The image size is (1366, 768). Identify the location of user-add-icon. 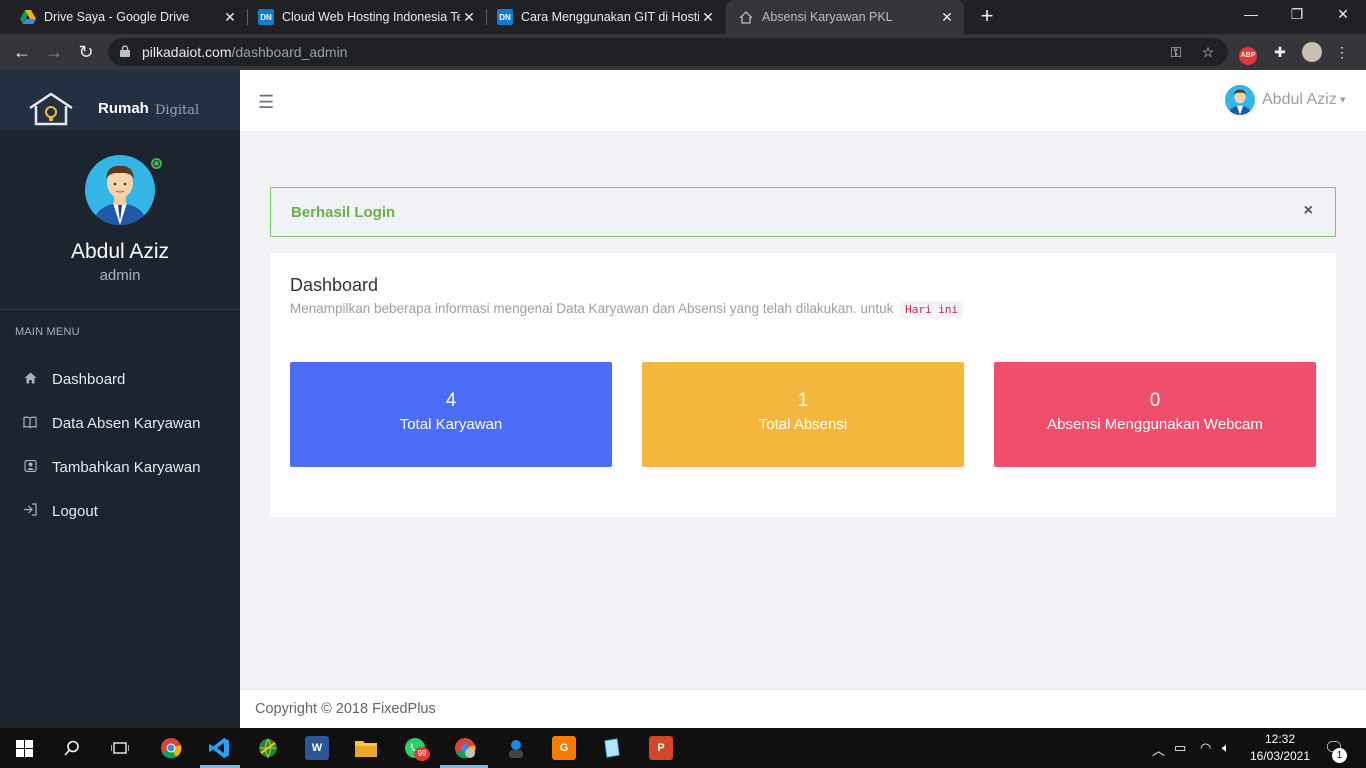
(30, 467).